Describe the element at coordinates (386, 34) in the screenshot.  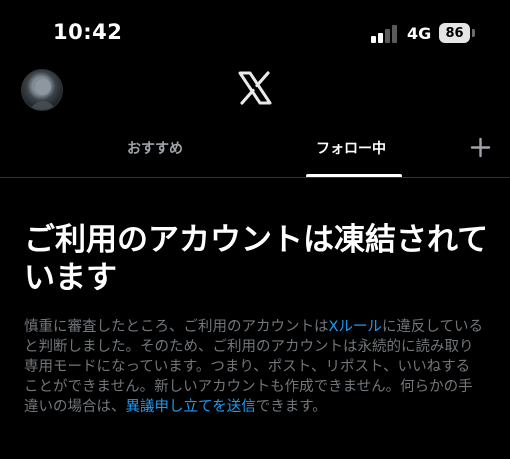
I see `signal-icon` at that location.